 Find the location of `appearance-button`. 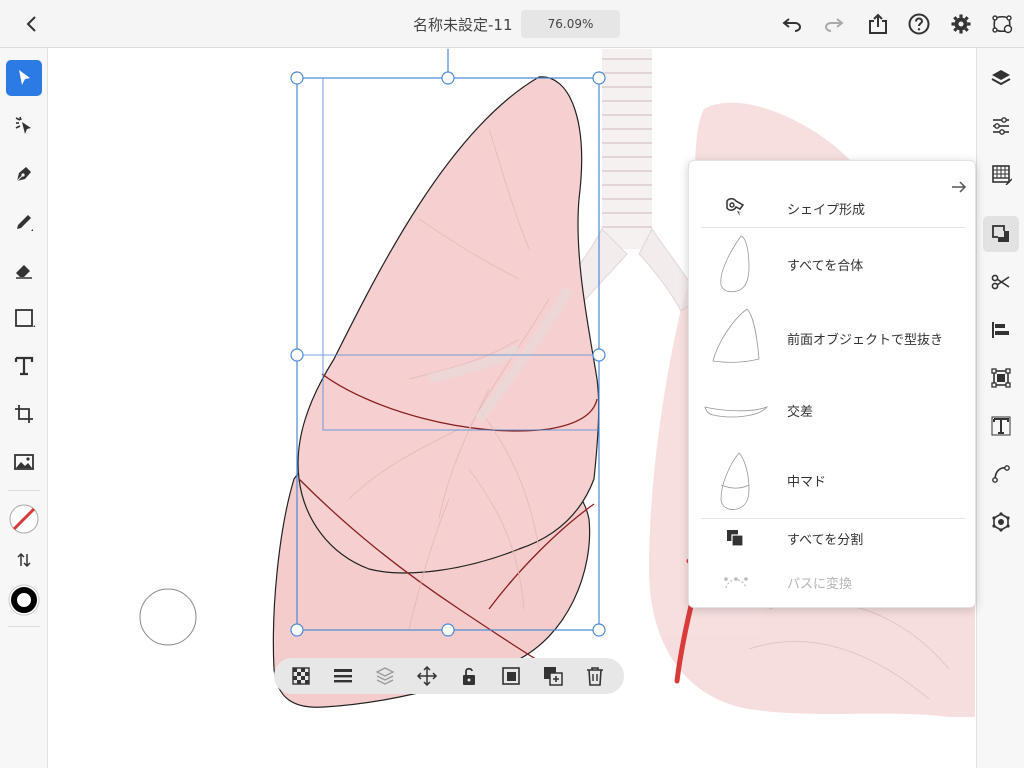

appearance-button is located at coordinates (1001, 522).